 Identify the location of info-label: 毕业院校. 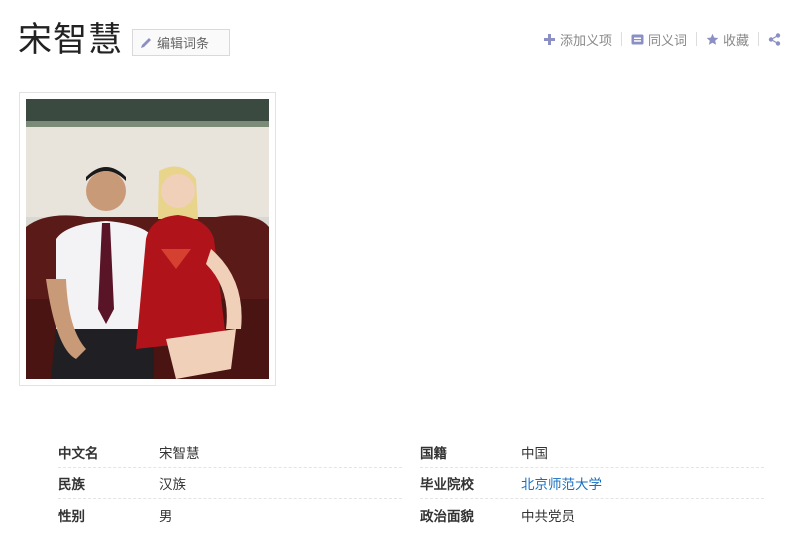
(447, 485).